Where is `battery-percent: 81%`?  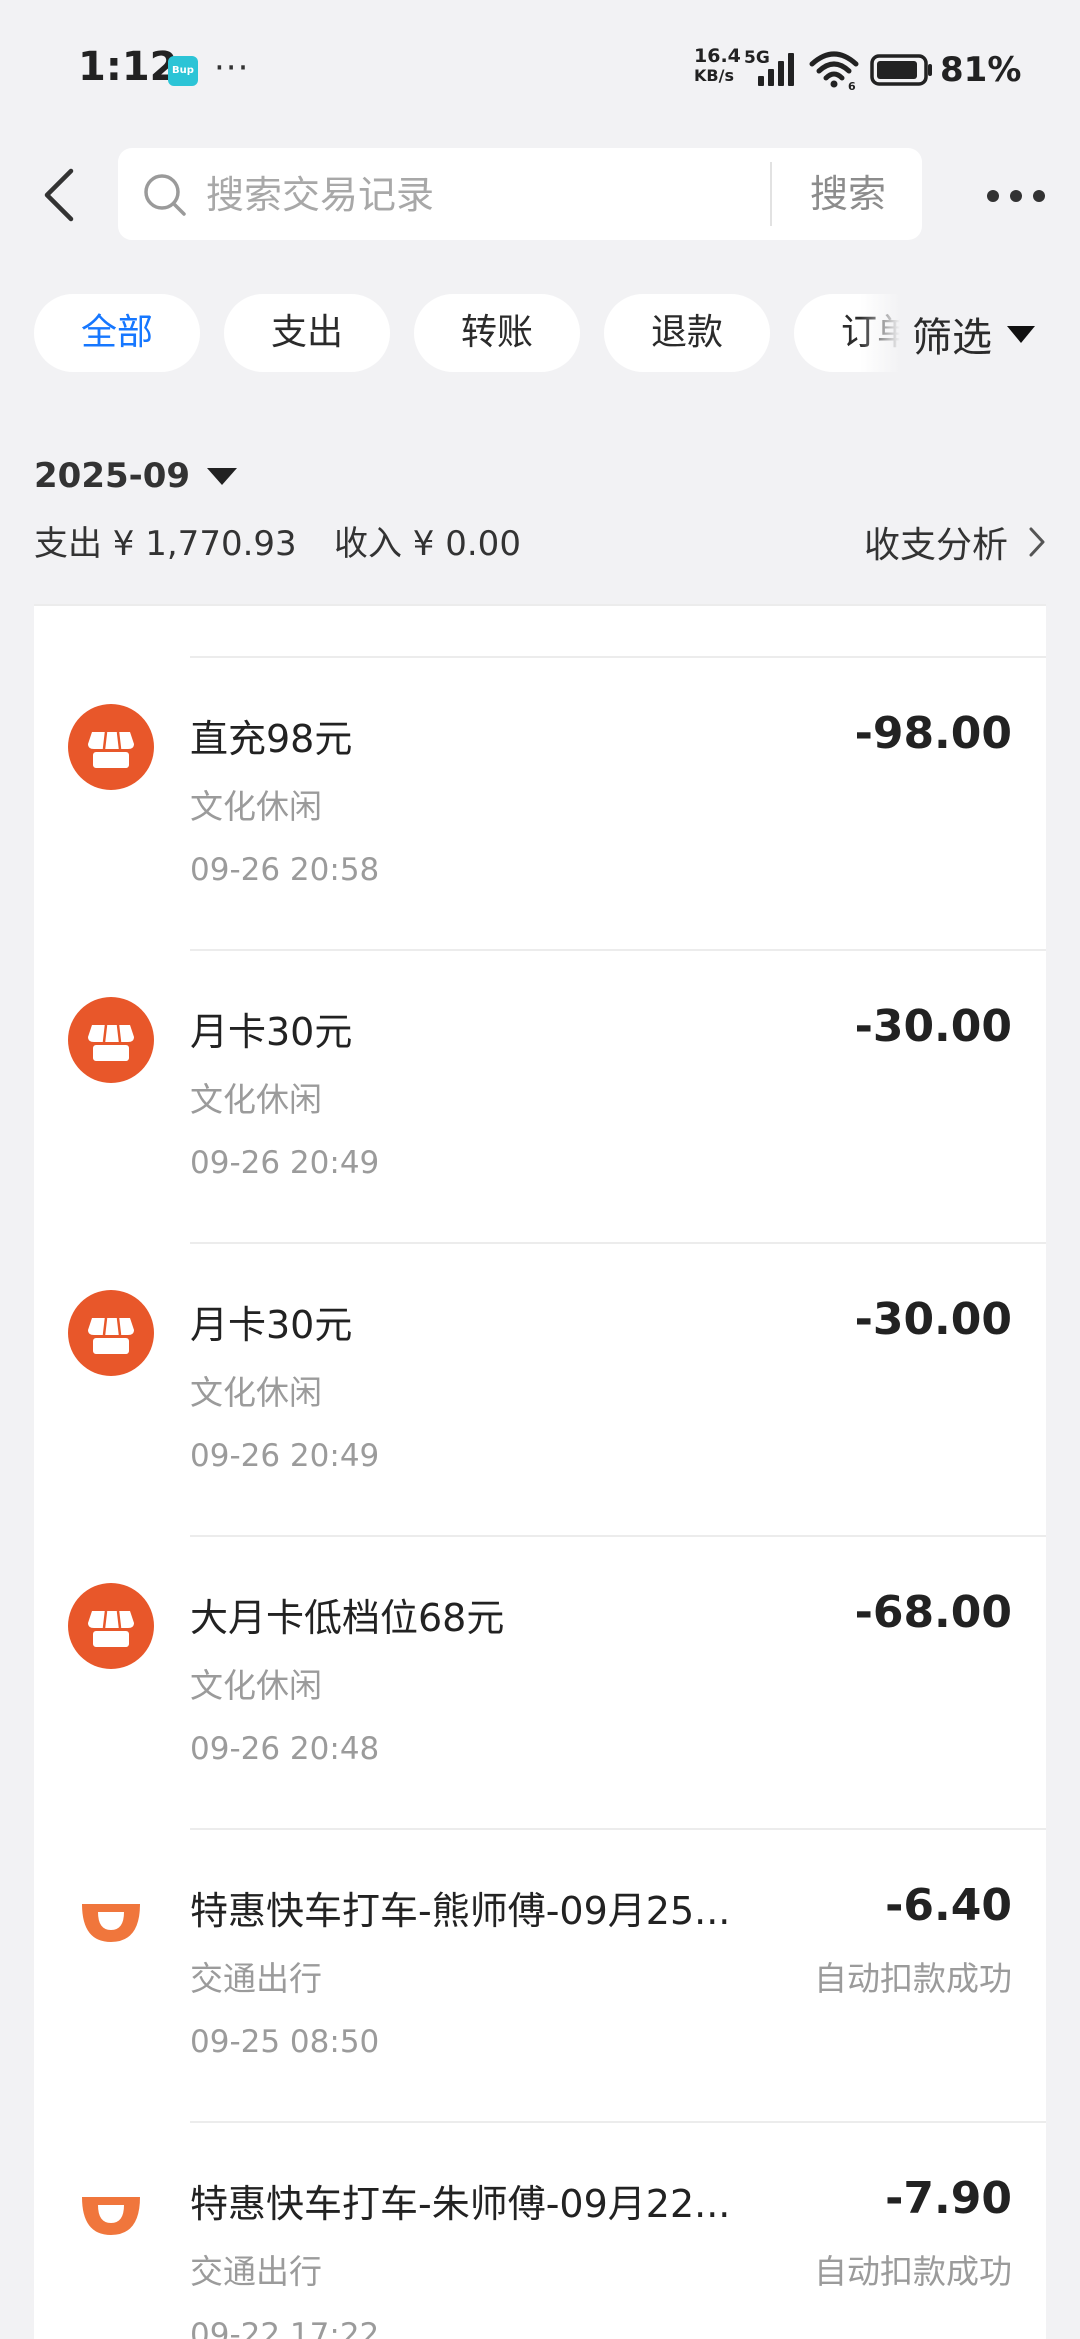
battery-percent: 81% is located at coordinates (981, 70).